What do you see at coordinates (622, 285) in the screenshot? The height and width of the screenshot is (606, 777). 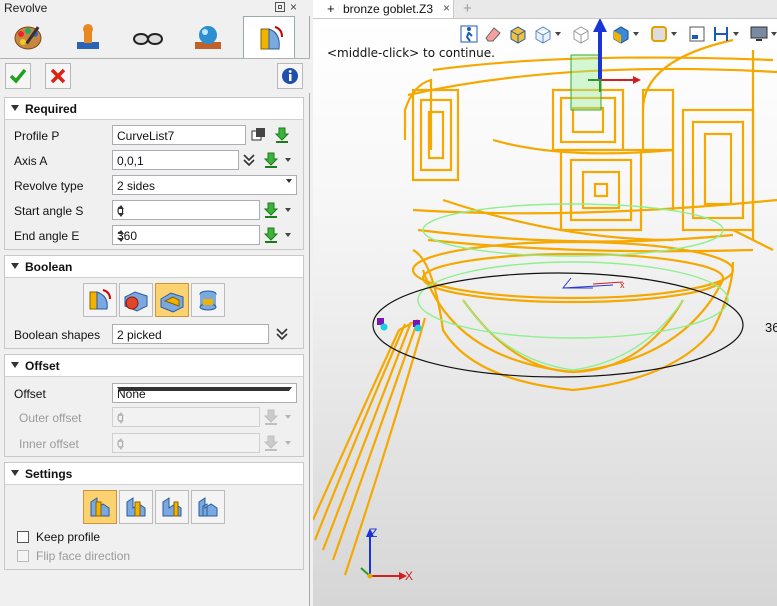 I see `svg-text: x` at bounding box center [622, 285].